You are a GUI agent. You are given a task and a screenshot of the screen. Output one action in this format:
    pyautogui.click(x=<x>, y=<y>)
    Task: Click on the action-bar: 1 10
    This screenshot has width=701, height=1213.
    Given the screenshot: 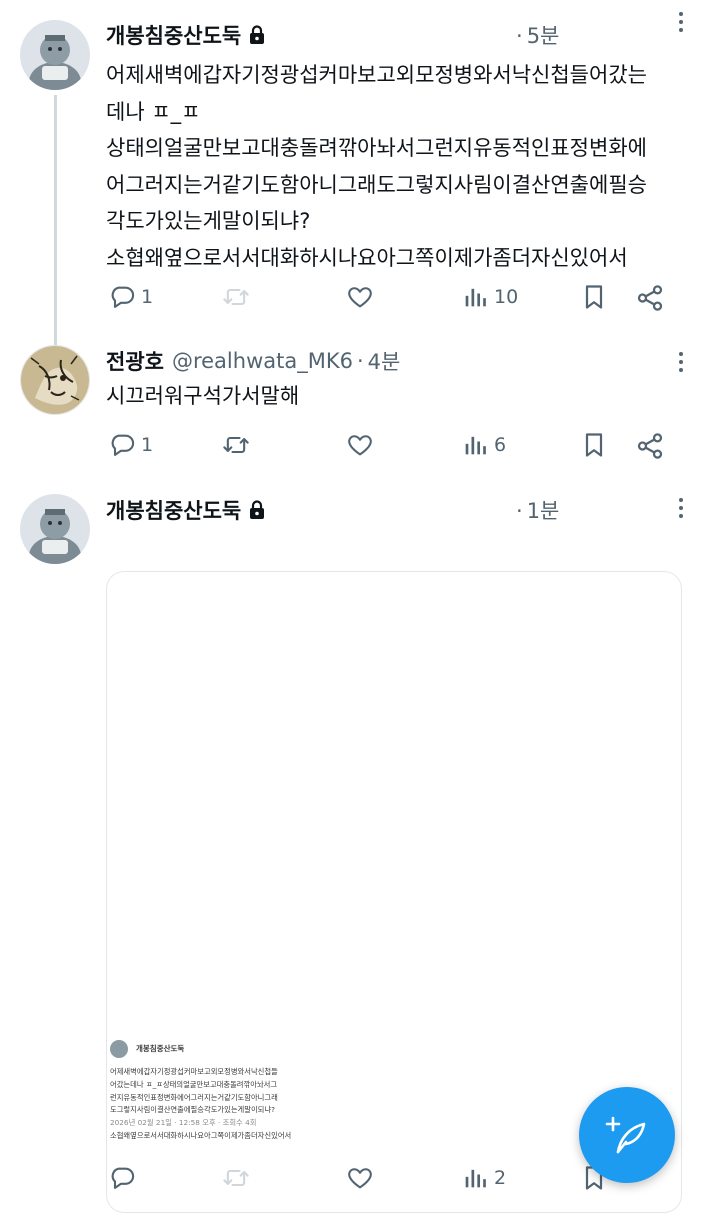 What is the action you would take?
    pyautogui.click(x=388, y=298)
    